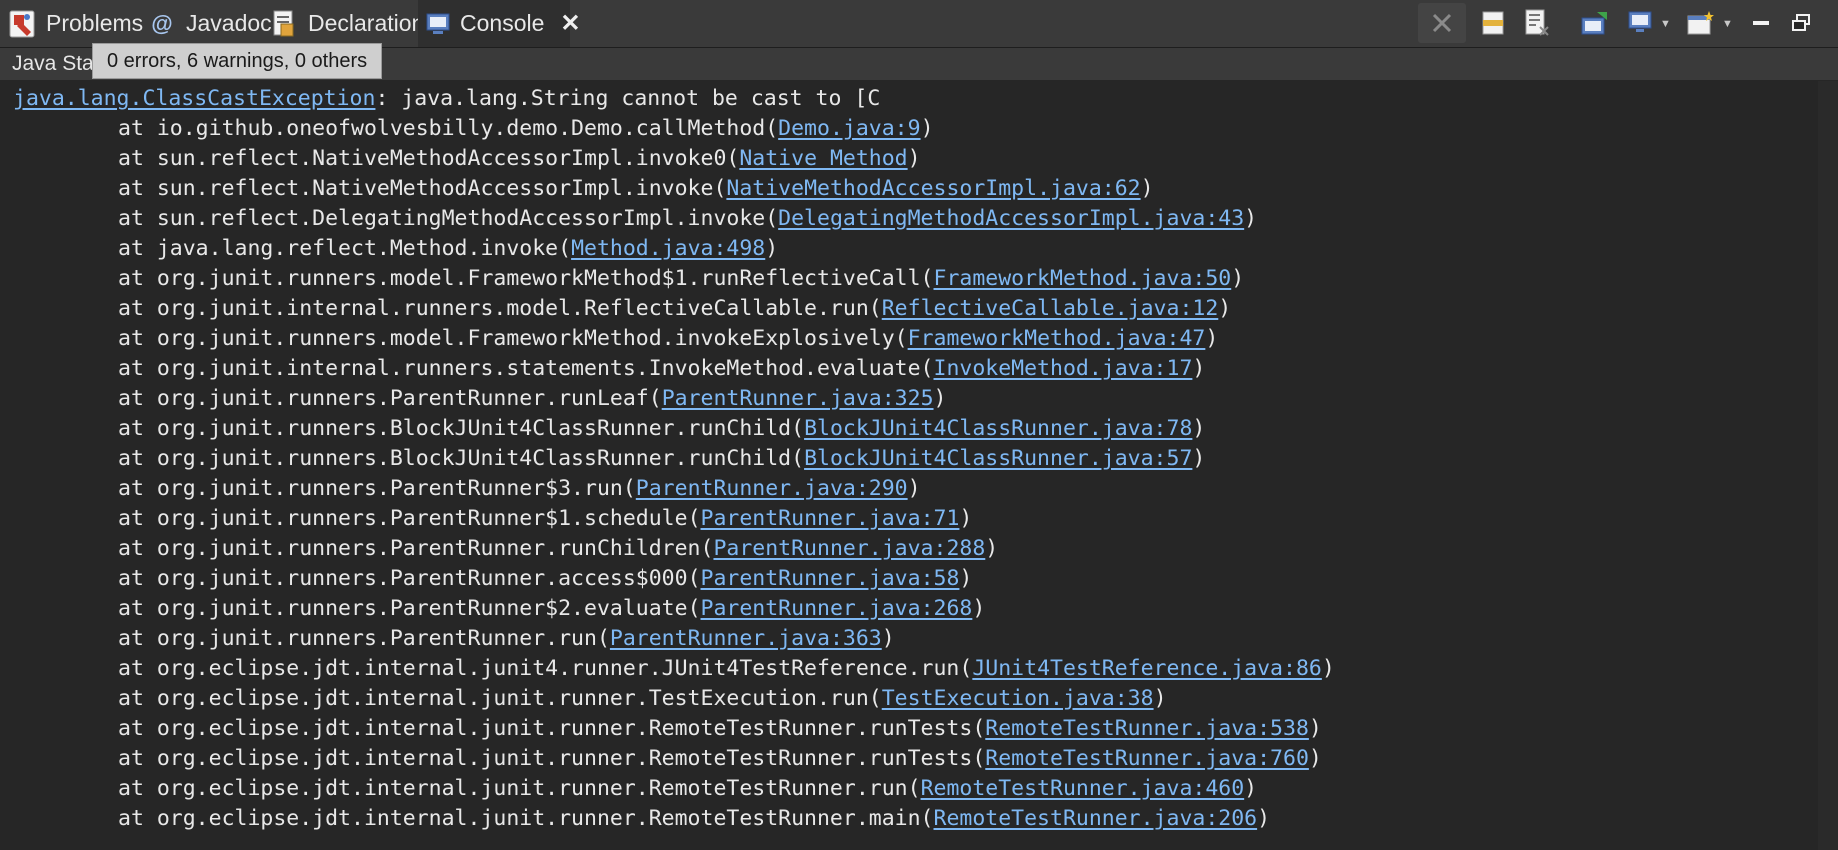 This screenshot has height=850, width=1838. I want to click on exception-class-link: java.lang.ClassCastException, so click(194, 98).